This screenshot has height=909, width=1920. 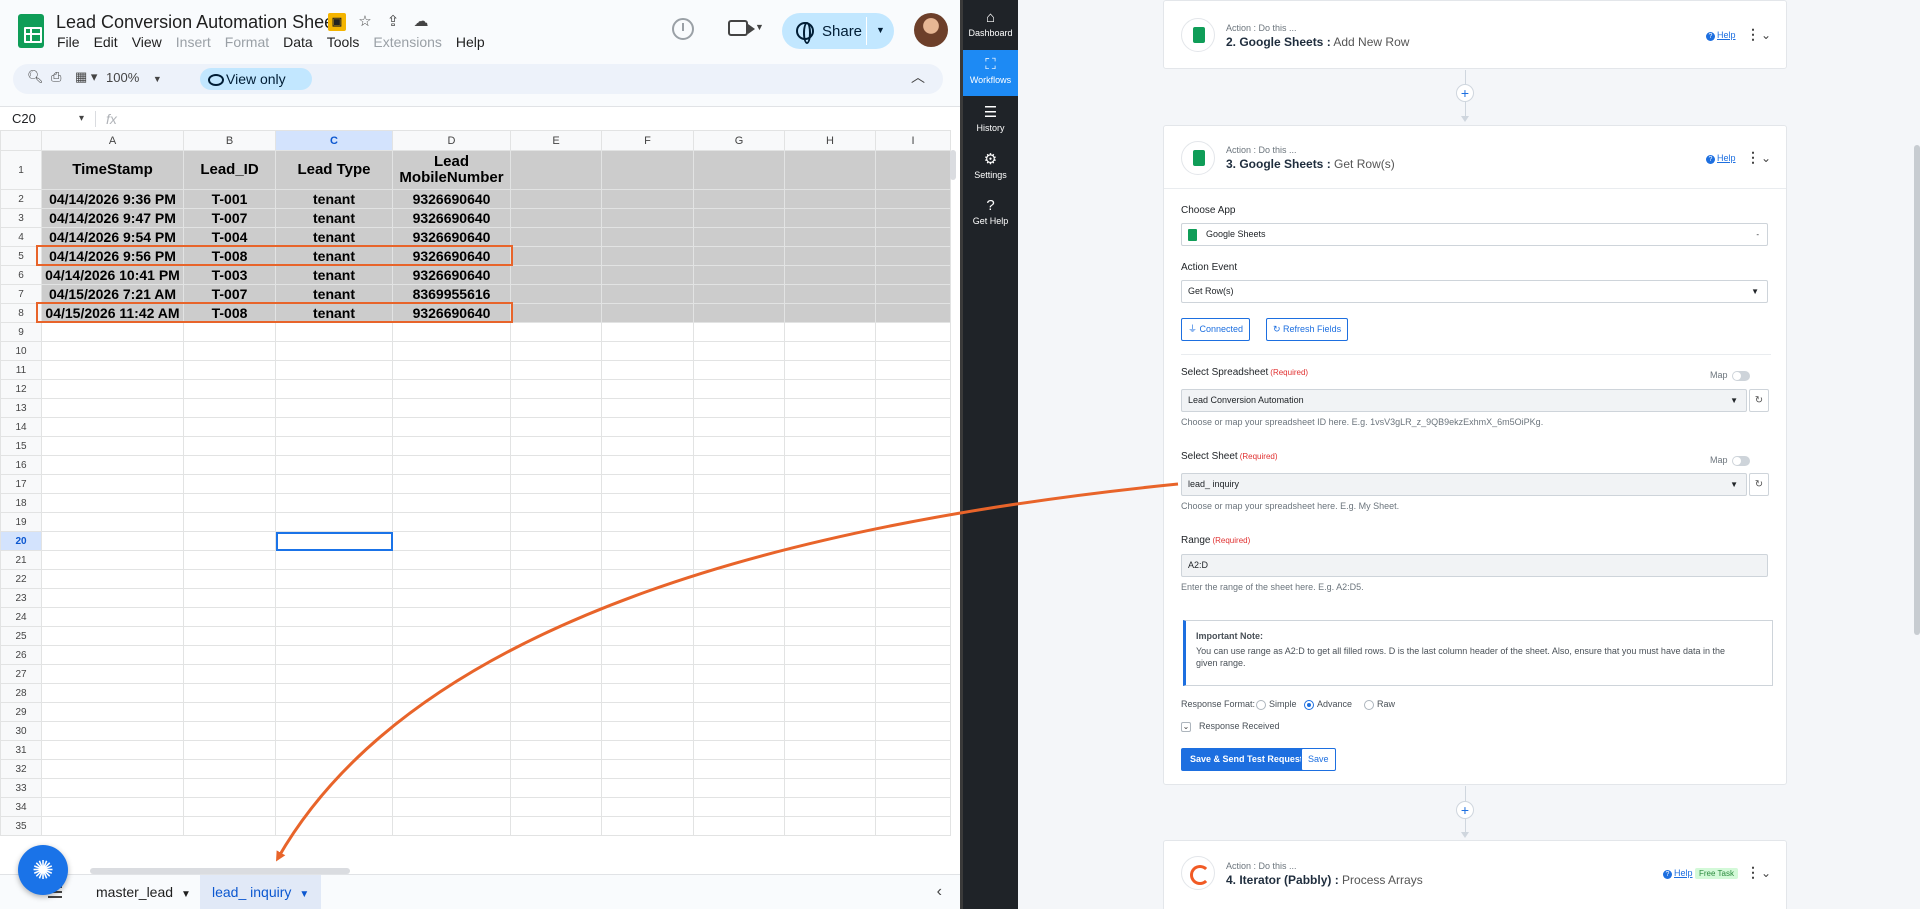 I want to click on sidebar-item-dashboard: ⌂ Dashboard, so click(x=990, y=26).